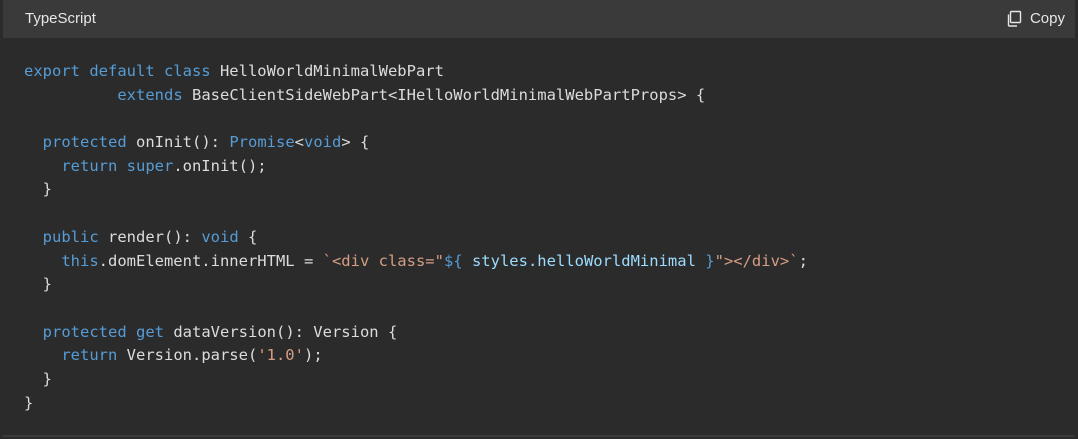  I want to click on copy-button: Copy, so click(1035, 18).